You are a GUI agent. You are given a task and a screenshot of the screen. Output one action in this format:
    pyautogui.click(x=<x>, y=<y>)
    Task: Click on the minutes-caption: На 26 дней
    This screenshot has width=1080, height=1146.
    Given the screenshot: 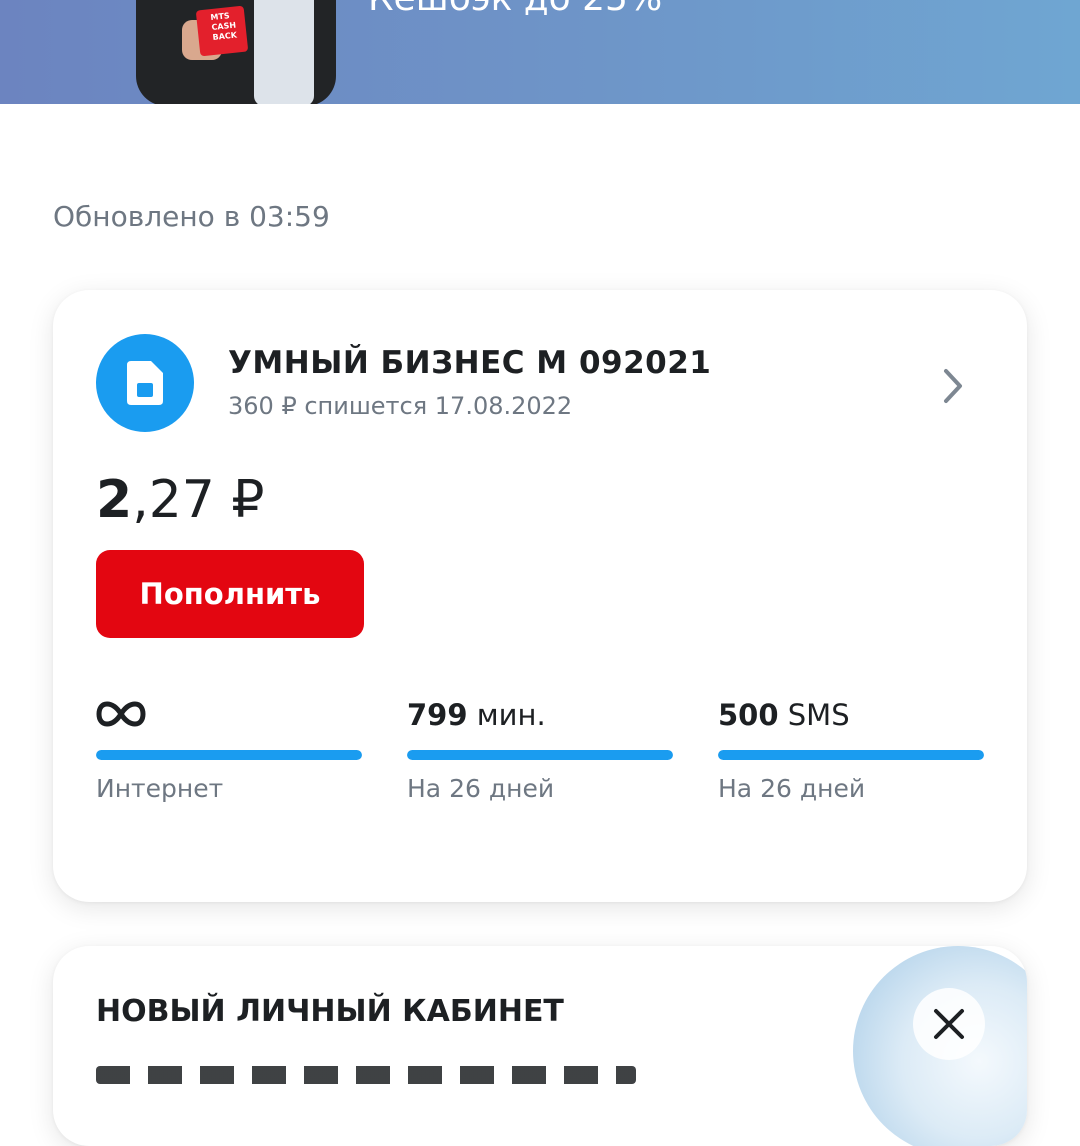 What is the action you would take?
    pyautogui.click(x=481, y=788)
    